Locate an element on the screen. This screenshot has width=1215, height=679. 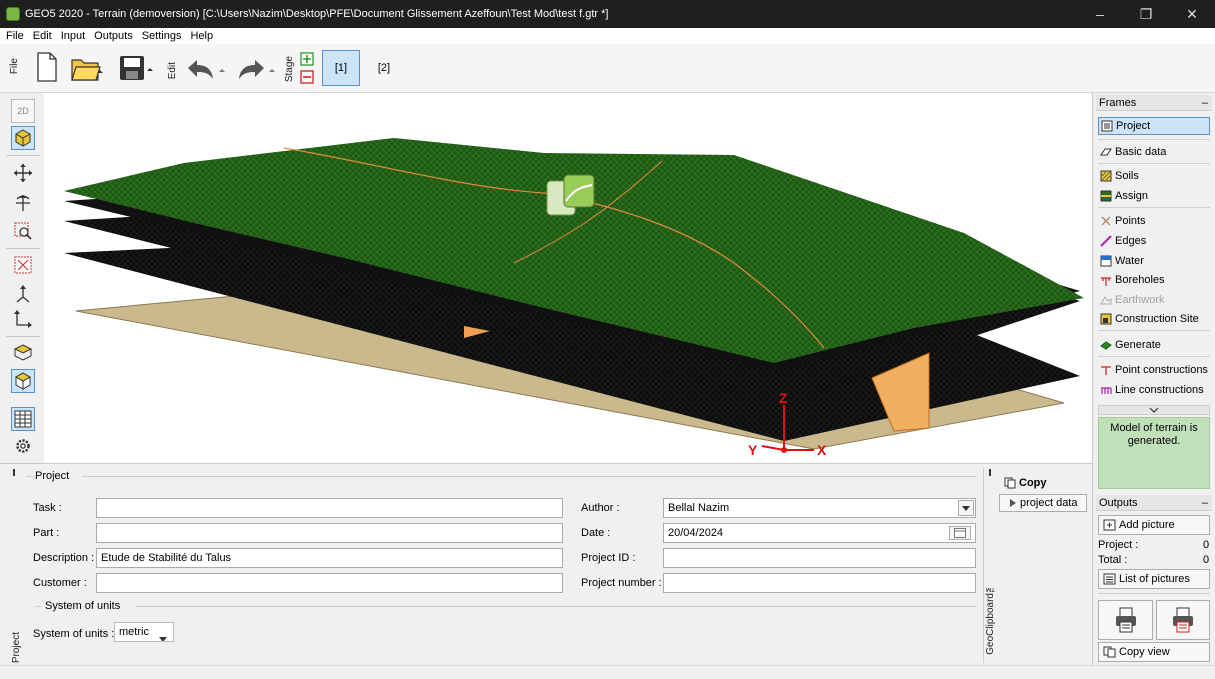
frame-edges: Edges is located at coordinates (1123, 240).